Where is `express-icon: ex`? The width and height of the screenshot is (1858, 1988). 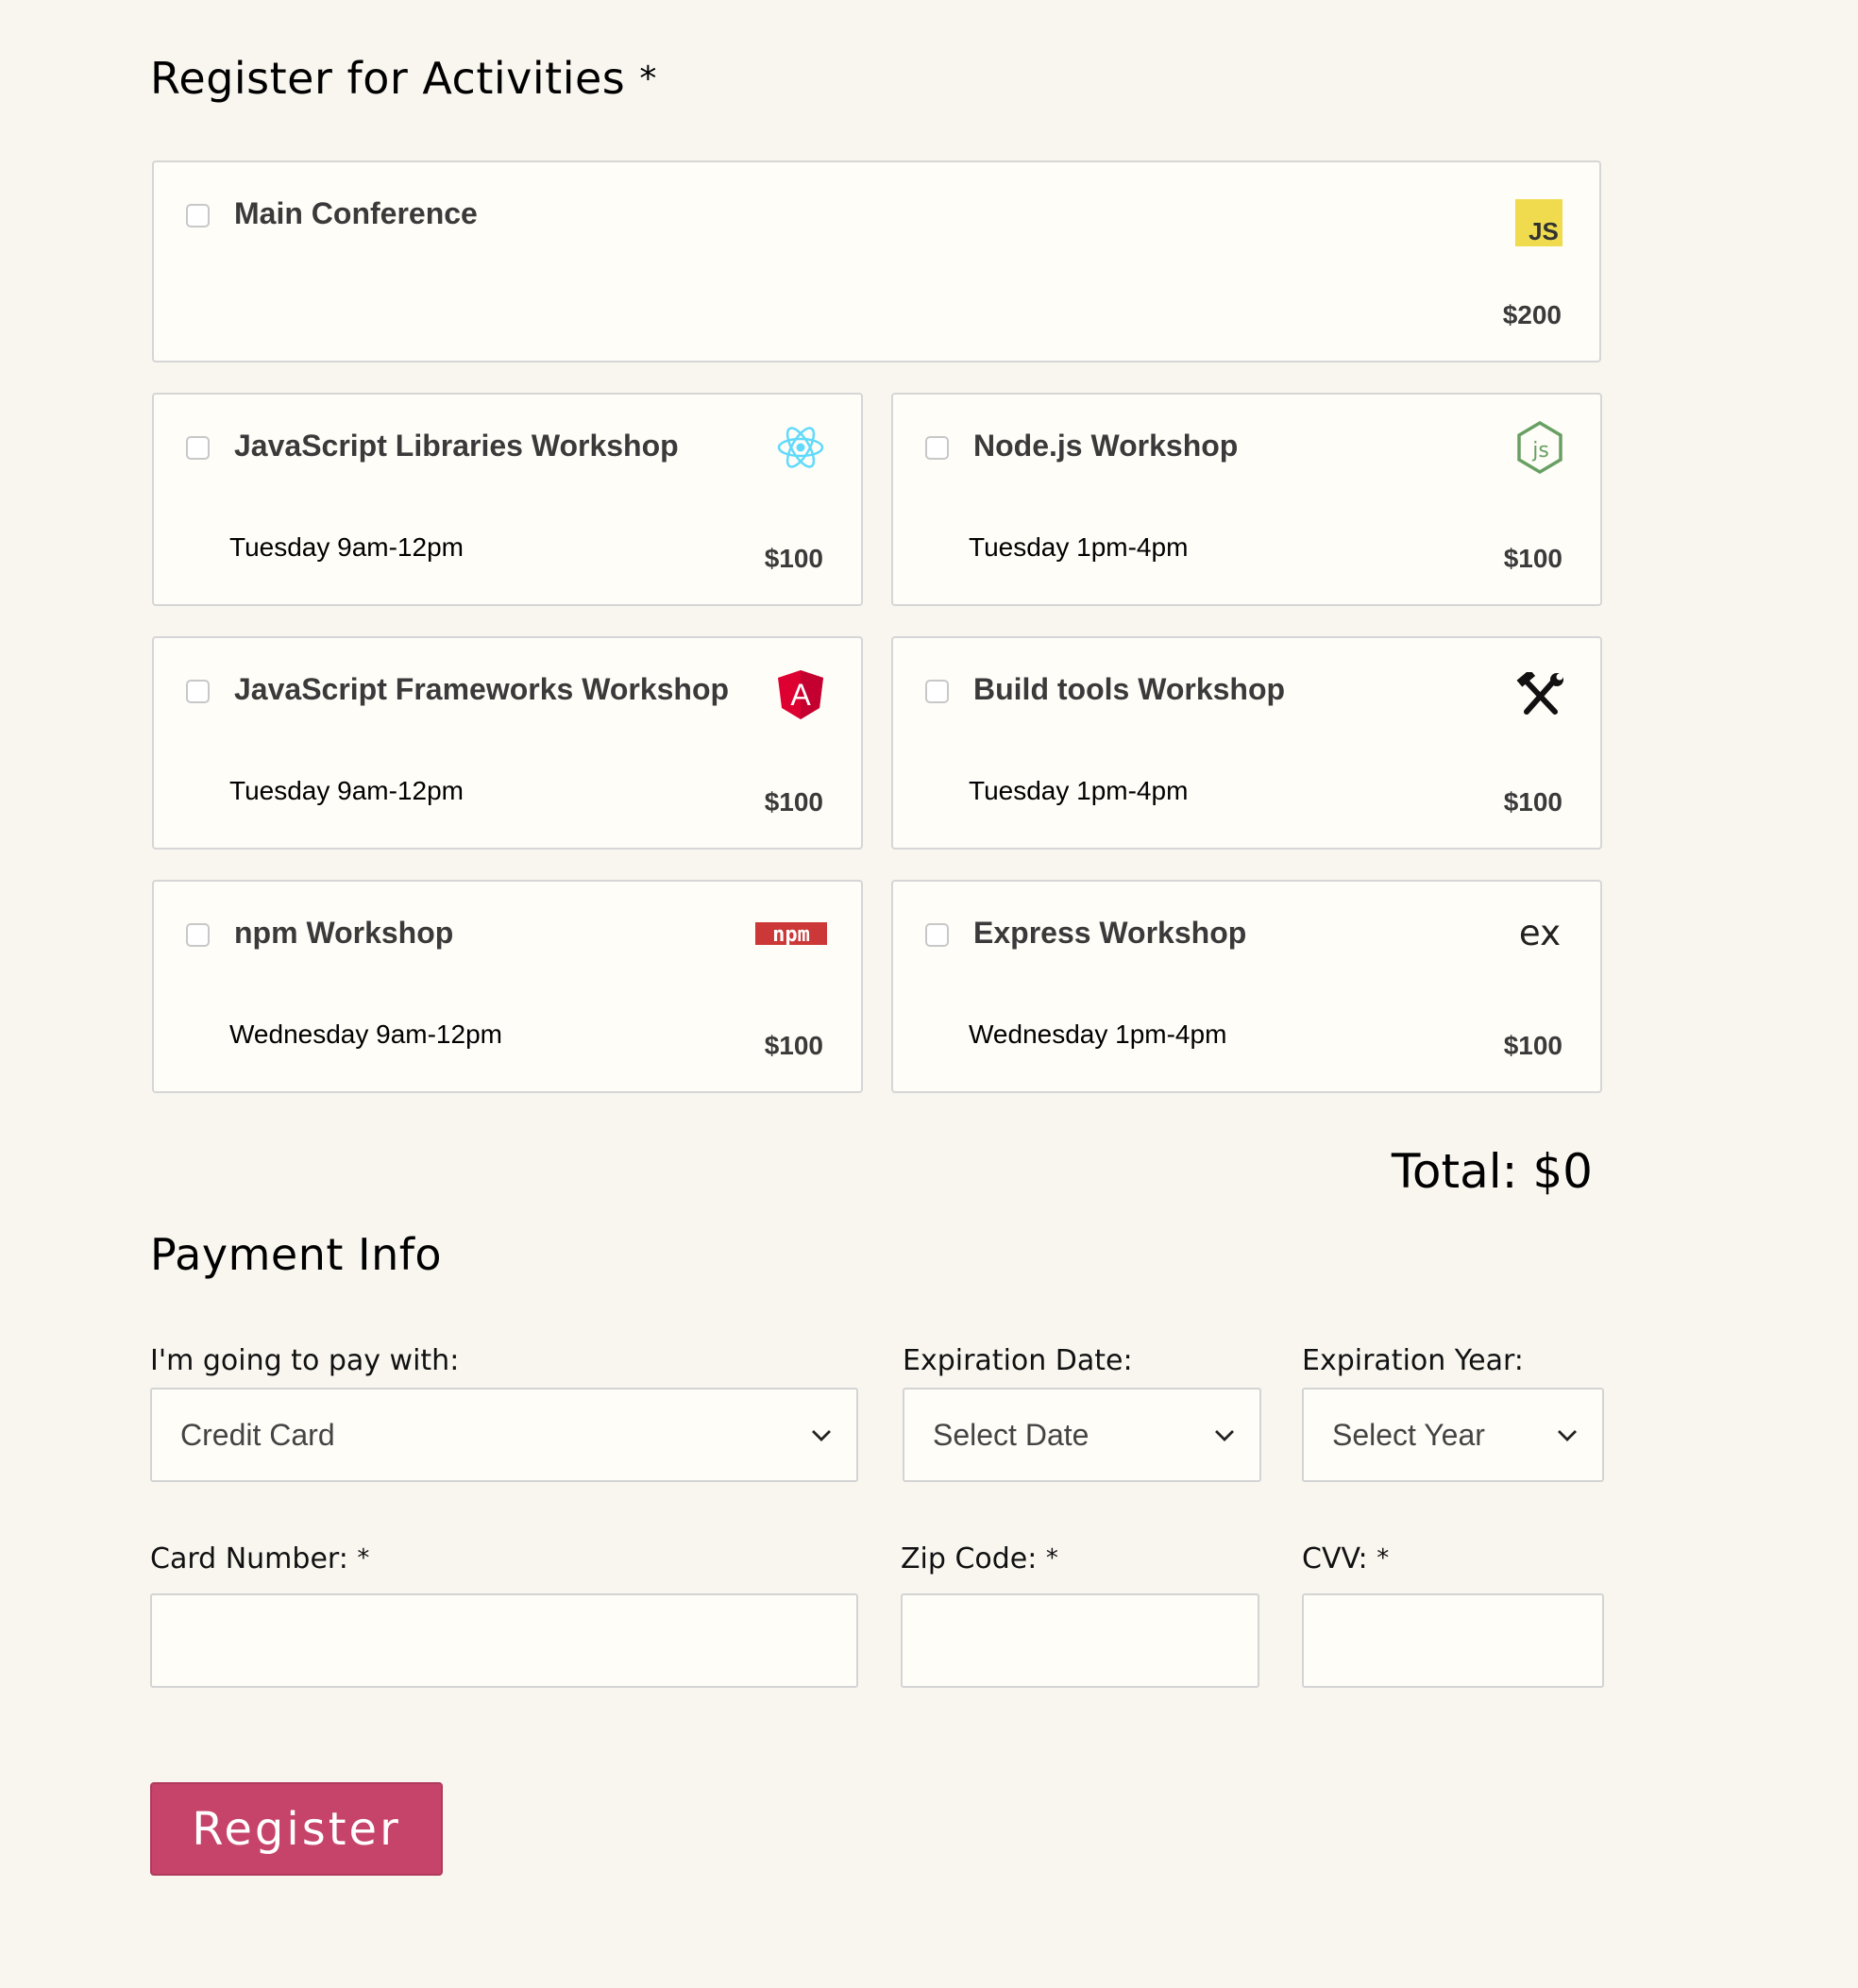 express-icon: ex is located at coordinates (1540, 934).